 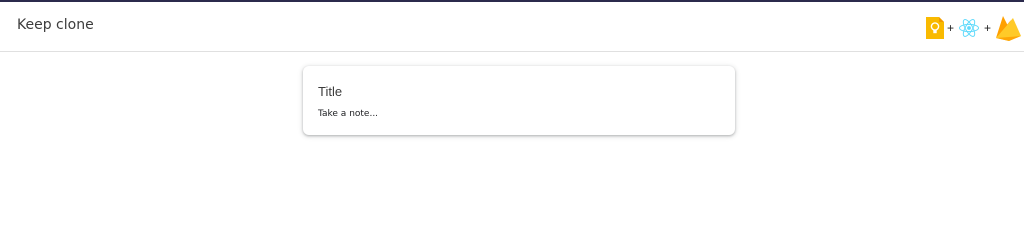 I want to click on tech-logos: + +, so click(x=973, y=28).